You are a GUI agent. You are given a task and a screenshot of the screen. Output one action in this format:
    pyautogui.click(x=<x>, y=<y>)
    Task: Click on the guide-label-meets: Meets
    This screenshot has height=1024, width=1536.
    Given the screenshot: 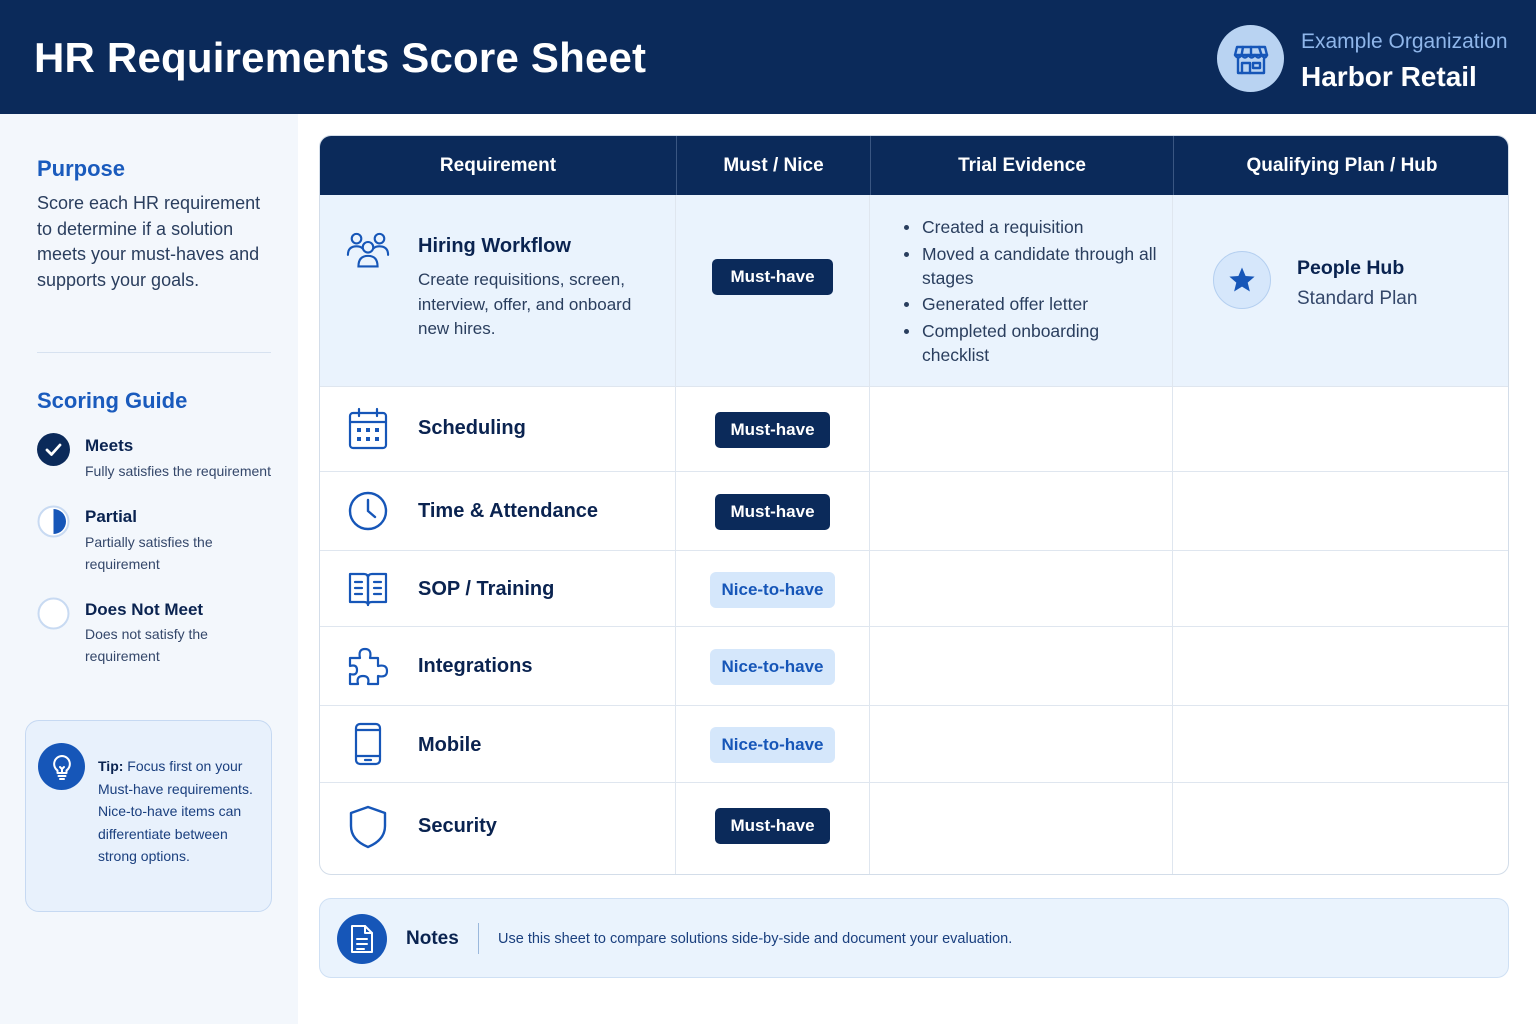 What is the action you would take?
    pyautogui.click(x=109, y=445)
    